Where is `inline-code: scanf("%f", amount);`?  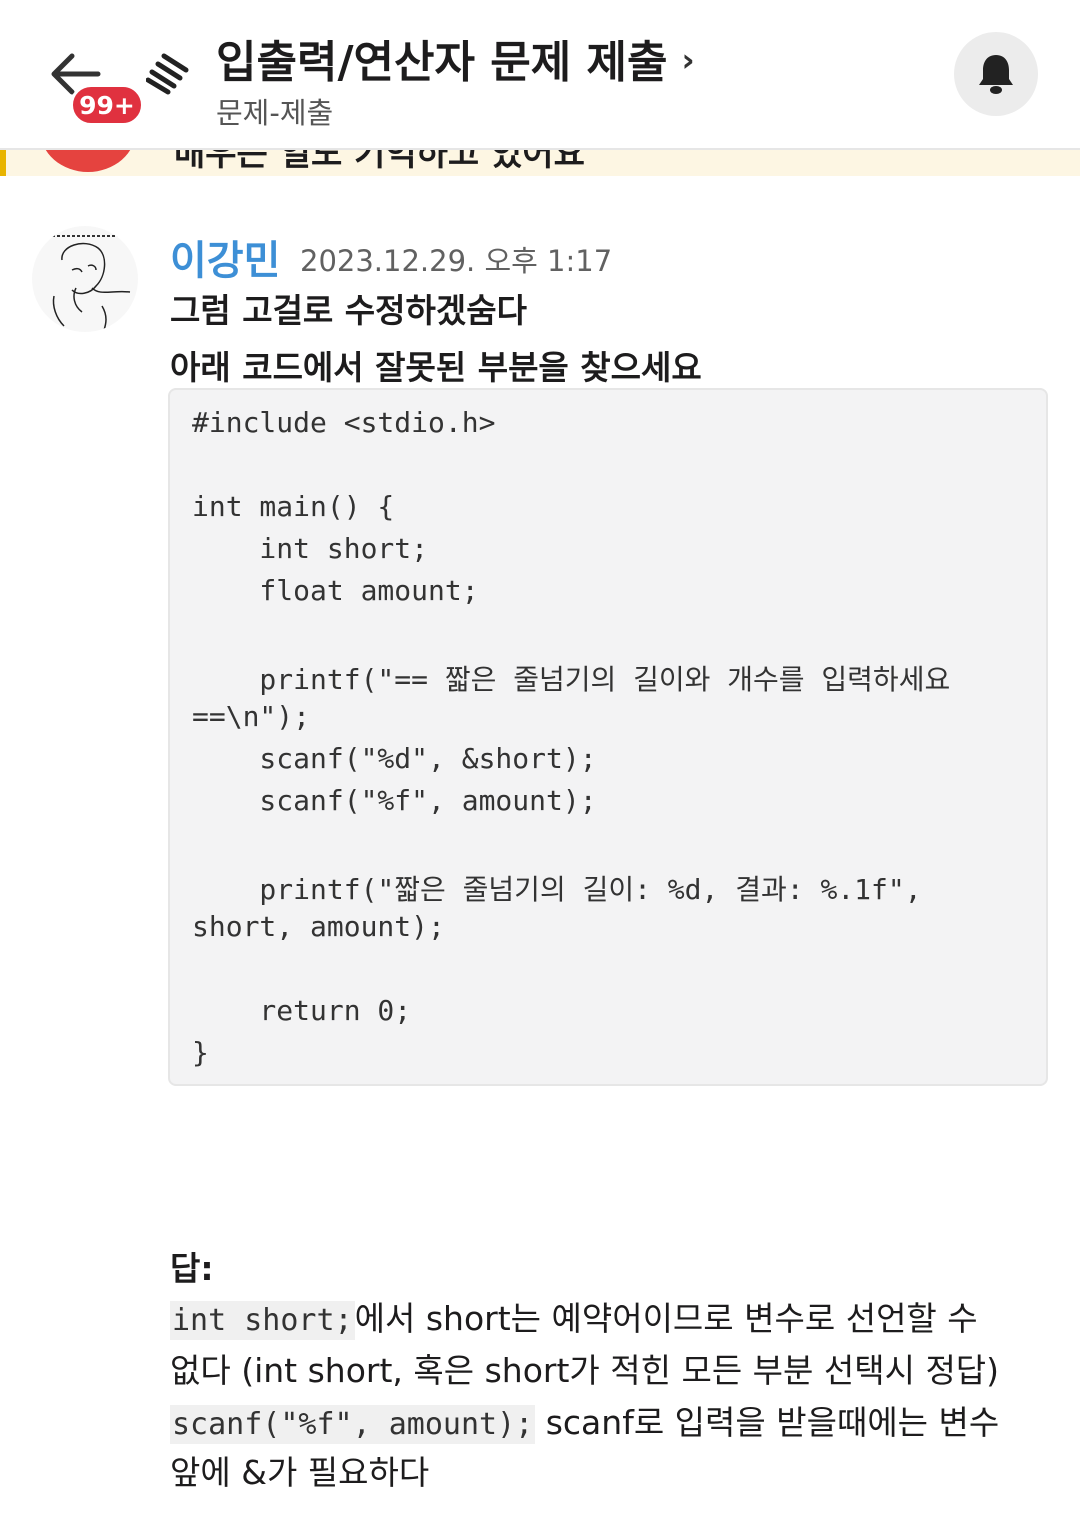 inline-code: scanf("%f", amount); is located at coordinates (353, 1424).